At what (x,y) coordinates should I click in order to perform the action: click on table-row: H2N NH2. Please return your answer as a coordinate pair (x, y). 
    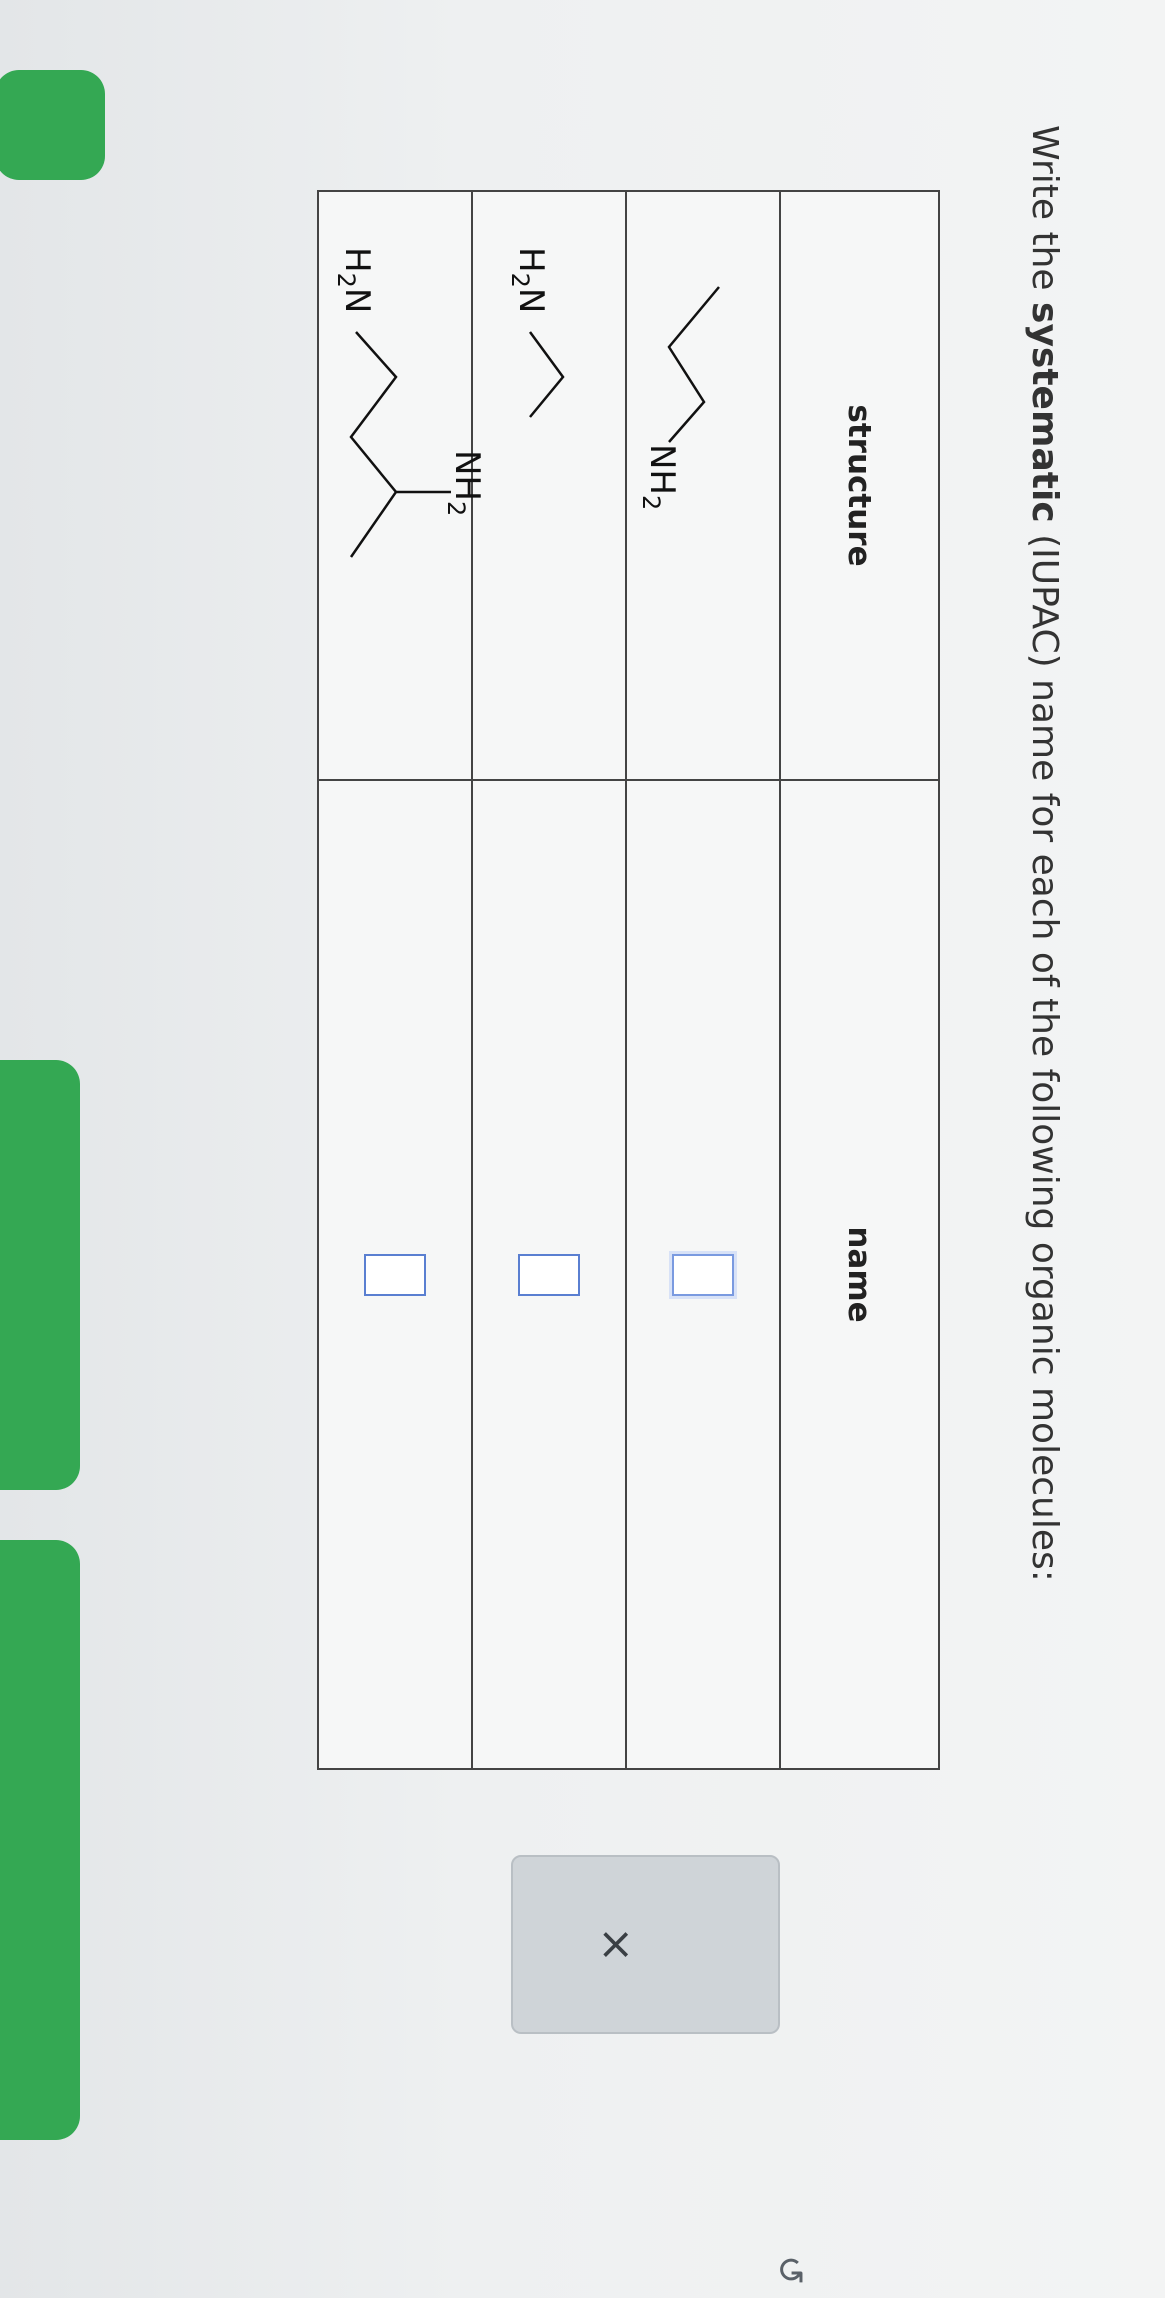
    Looking at the image, I should click on (402, 980).